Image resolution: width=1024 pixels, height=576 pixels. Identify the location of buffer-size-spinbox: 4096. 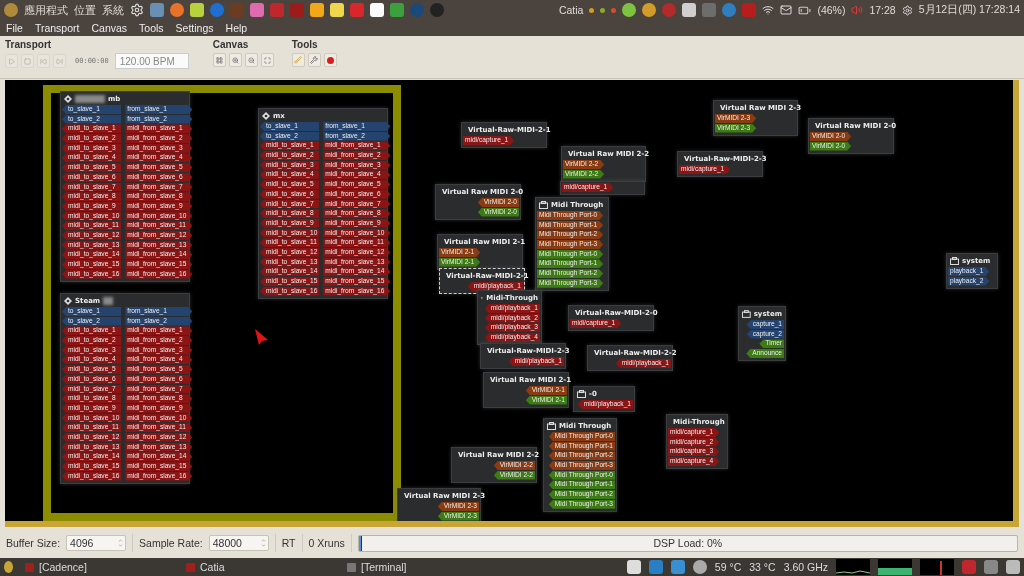
(96, 543).